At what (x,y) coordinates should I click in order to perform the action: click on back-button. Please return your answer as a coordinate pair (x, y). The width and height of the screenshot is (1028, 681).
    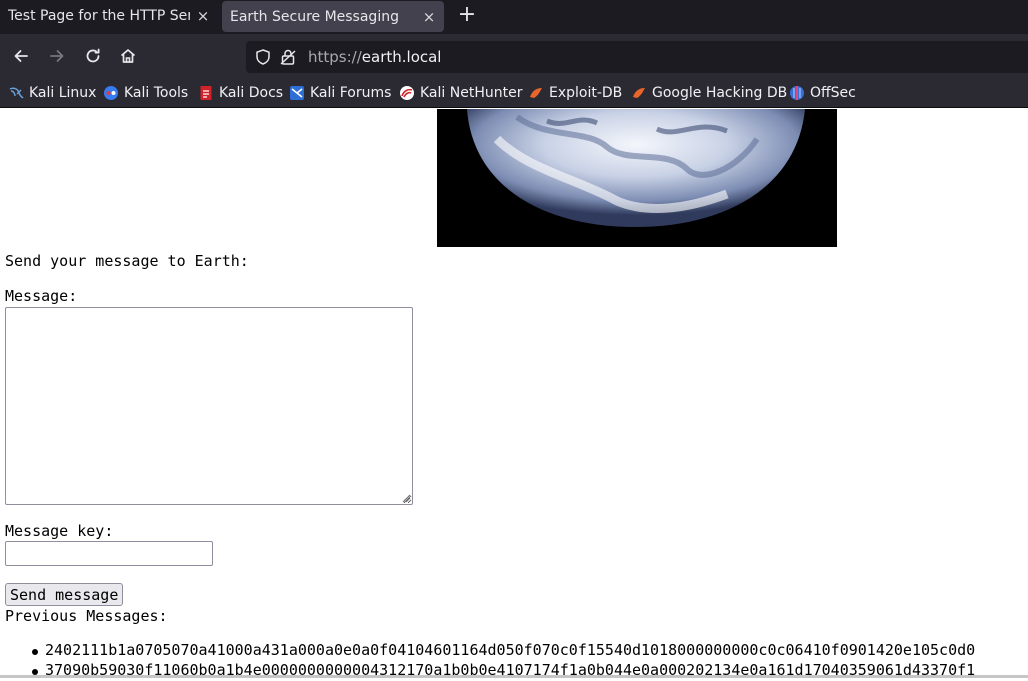
    Looking at the image, I should click on (21, 56).